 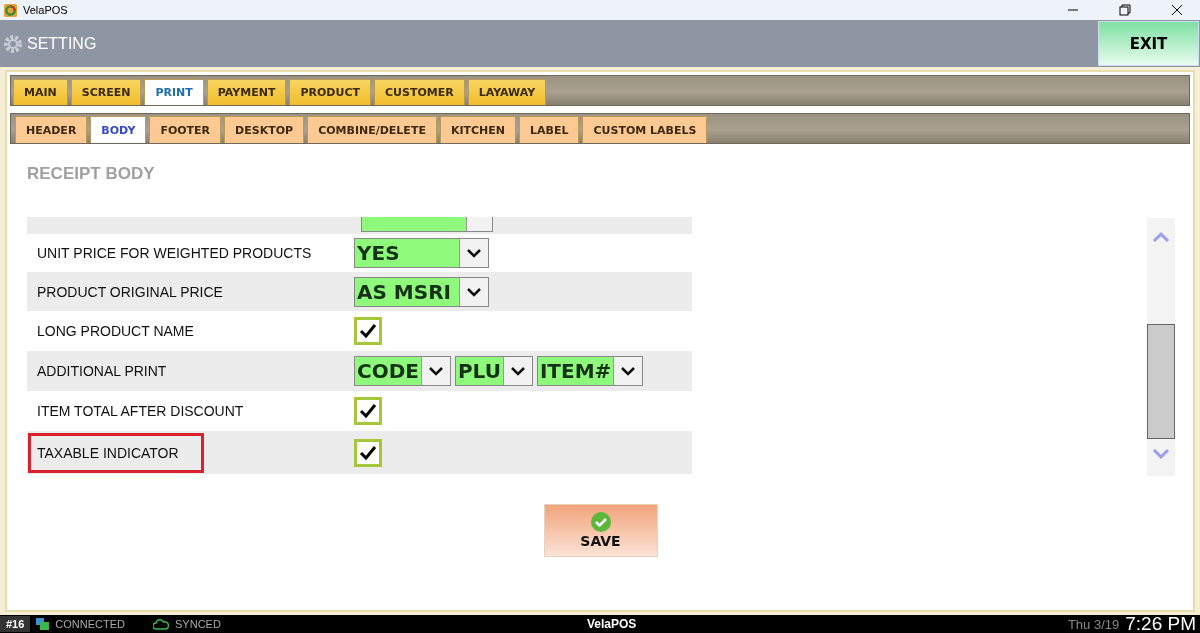 I want to click on sub-tab: KITCHEN, so click(x=478, y=129).